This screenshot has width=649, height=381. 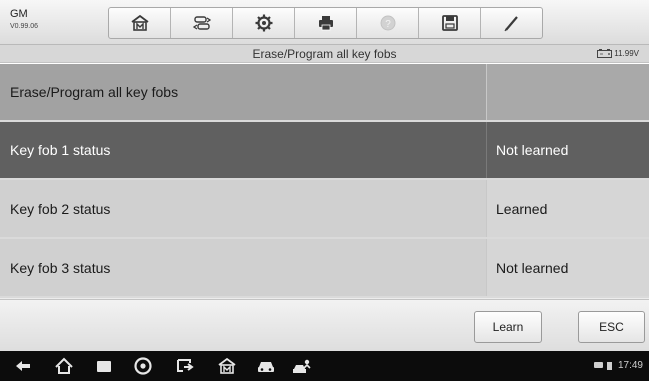 What do you see at coordinates (243, 92) in the screenshot?
I see `table-header-label: Erase/Program all key fobs` at bounding box center [243, 92].